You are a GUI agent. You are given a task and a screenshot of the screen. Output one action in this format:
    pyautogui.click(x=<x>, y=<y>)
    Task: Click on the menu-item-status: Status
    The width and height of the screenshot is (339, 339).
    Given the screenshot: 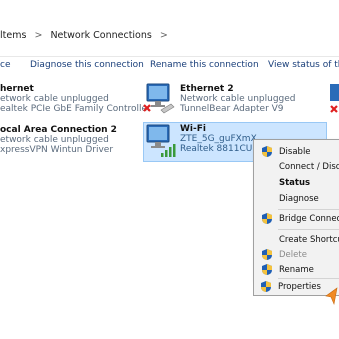 What is the action you would take?
    pyautogui.click(x=294, y=183)
    